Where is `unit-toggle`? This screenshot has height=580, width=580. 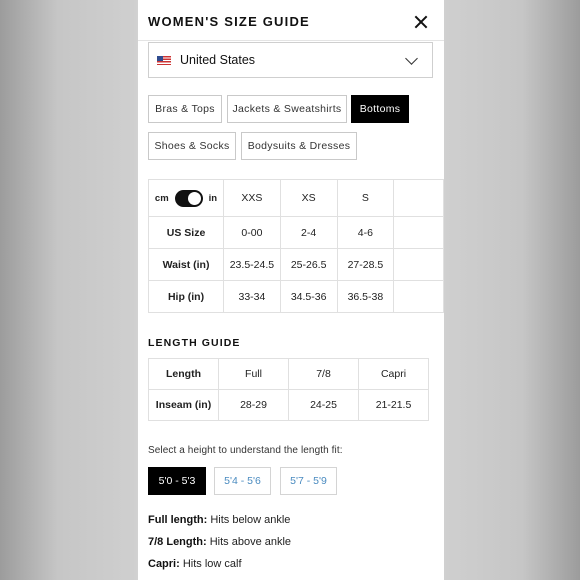
unit-toggle is located at coordinates (188, 198).